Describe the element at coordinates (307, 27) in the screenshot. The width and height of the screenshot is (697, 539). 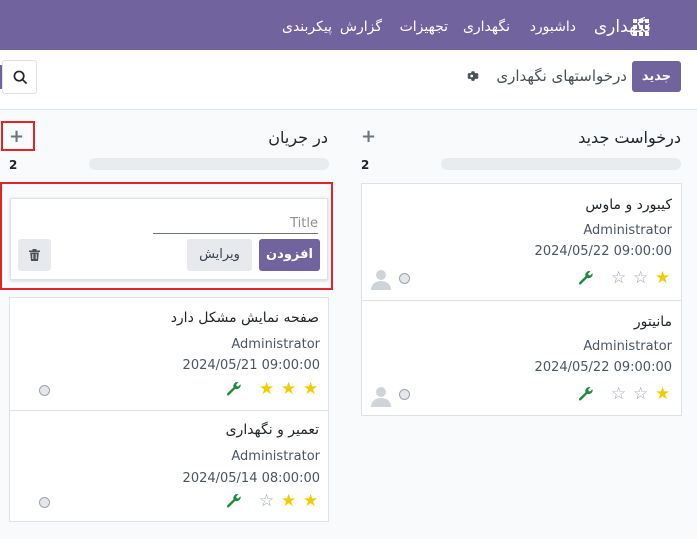
I see `menu-configuration: پیکربندی` at that location.